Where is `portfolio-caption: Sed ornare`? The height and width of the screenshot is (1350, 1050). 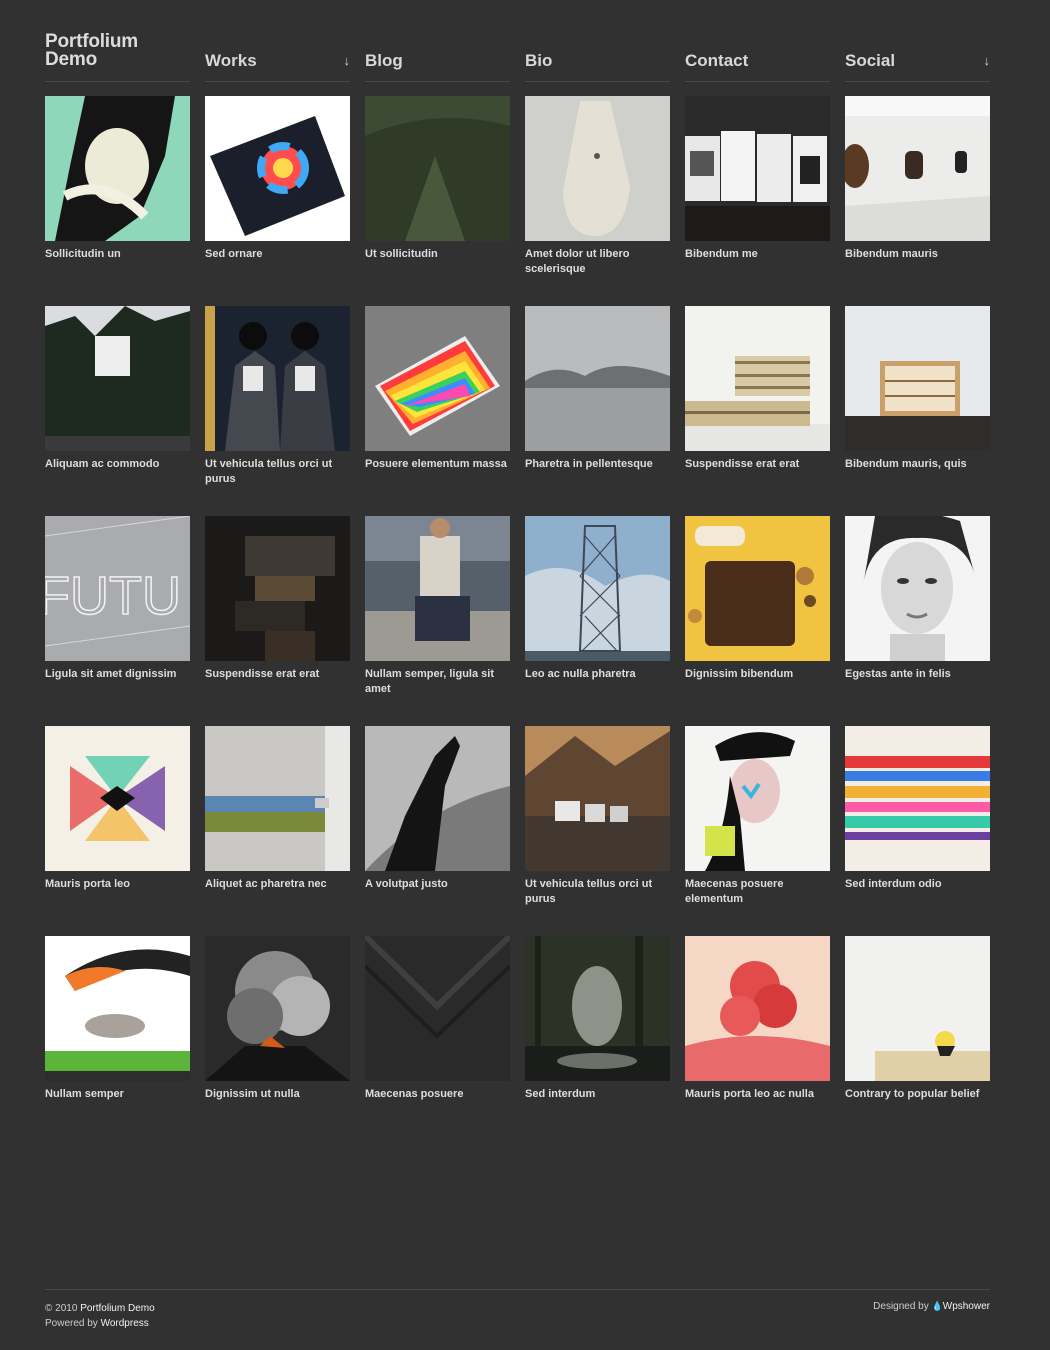
portfolio-caption: Sed ornare is located at coordinates (277, 254).